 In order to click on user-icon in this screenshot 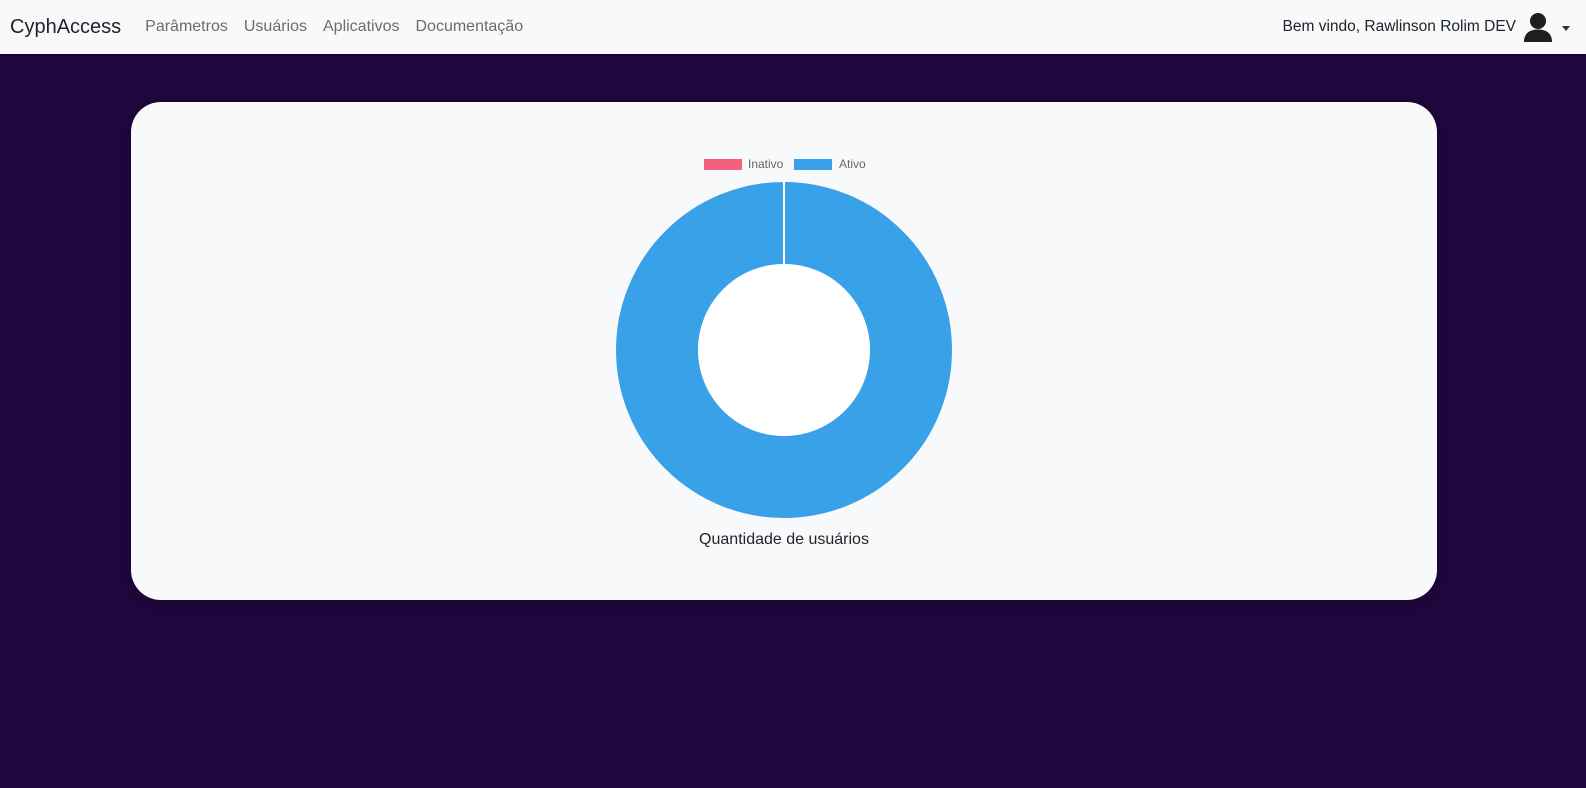, I will do `click(1538, 27)`.